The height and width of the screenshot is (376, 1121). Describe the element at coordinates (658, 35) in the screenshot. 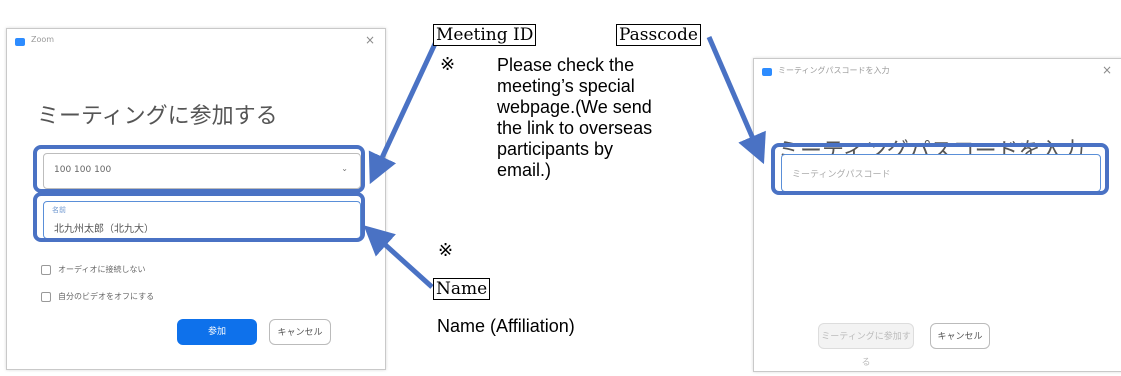

I see `passcode-label: Passcode` at that location.